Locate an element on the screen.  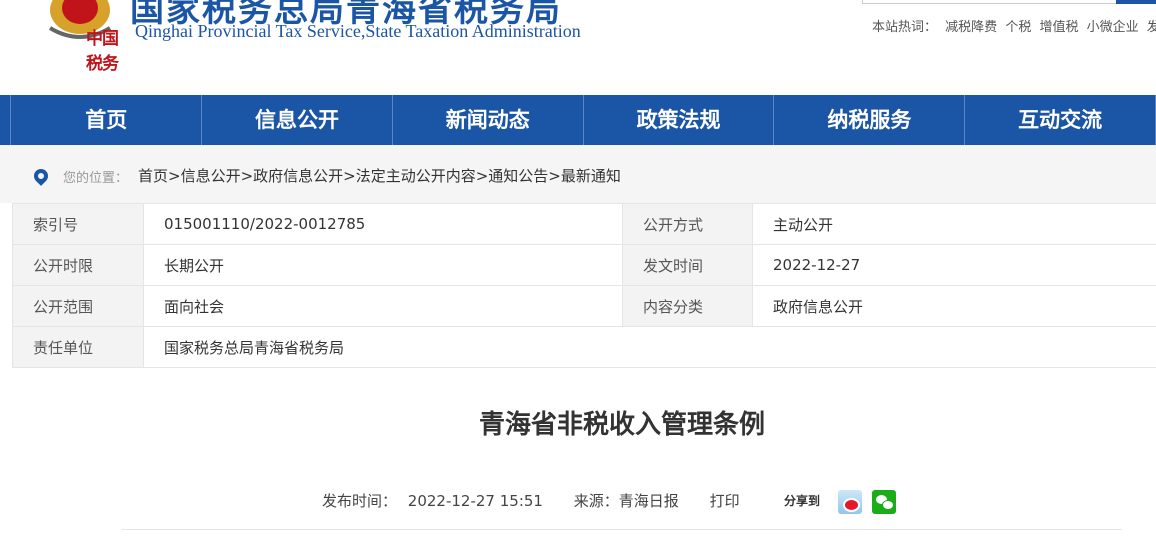
meta-value: 政府信息公开 is located at coordinates (954, 306).